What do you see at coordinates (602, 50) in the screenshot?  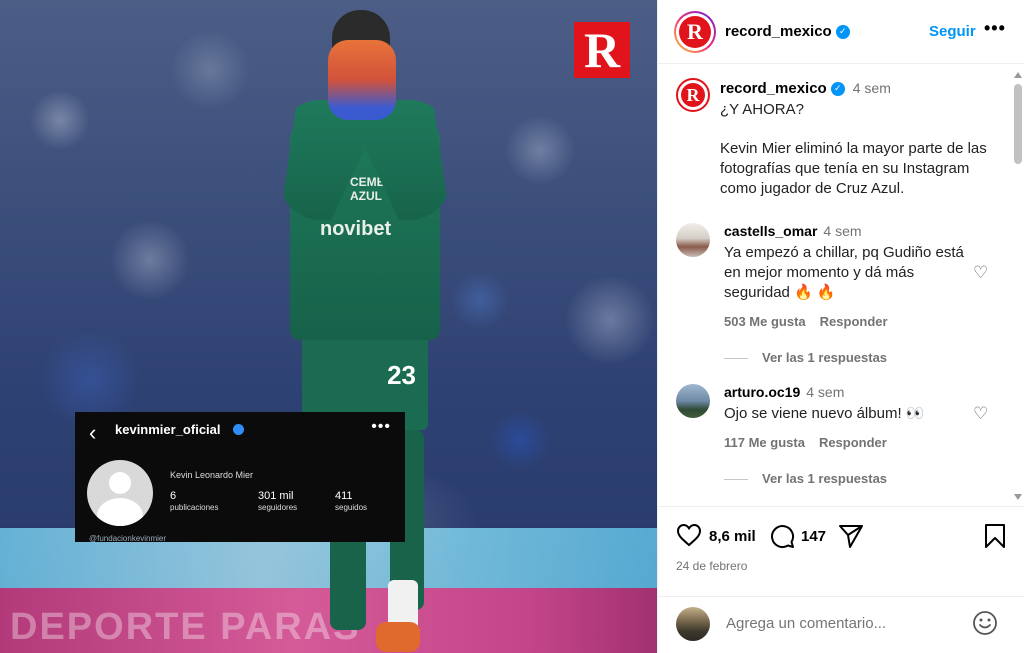 I see `record-logo: R` at bounding box center [602, 50].